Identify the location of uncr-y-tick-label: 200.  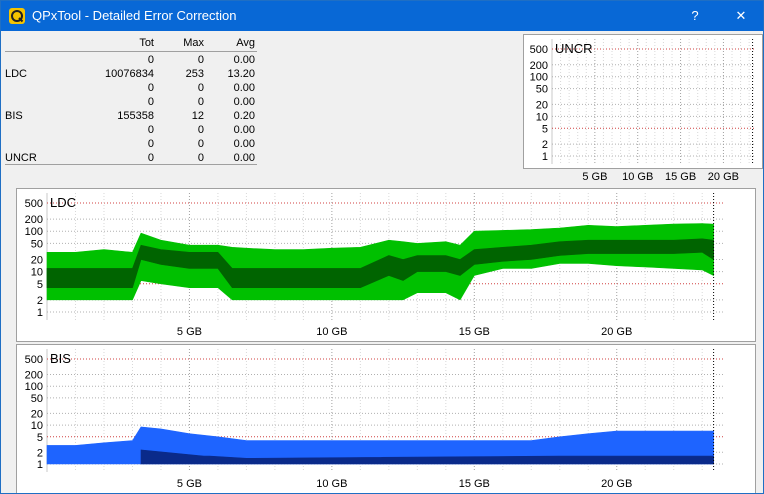
(539, 66).